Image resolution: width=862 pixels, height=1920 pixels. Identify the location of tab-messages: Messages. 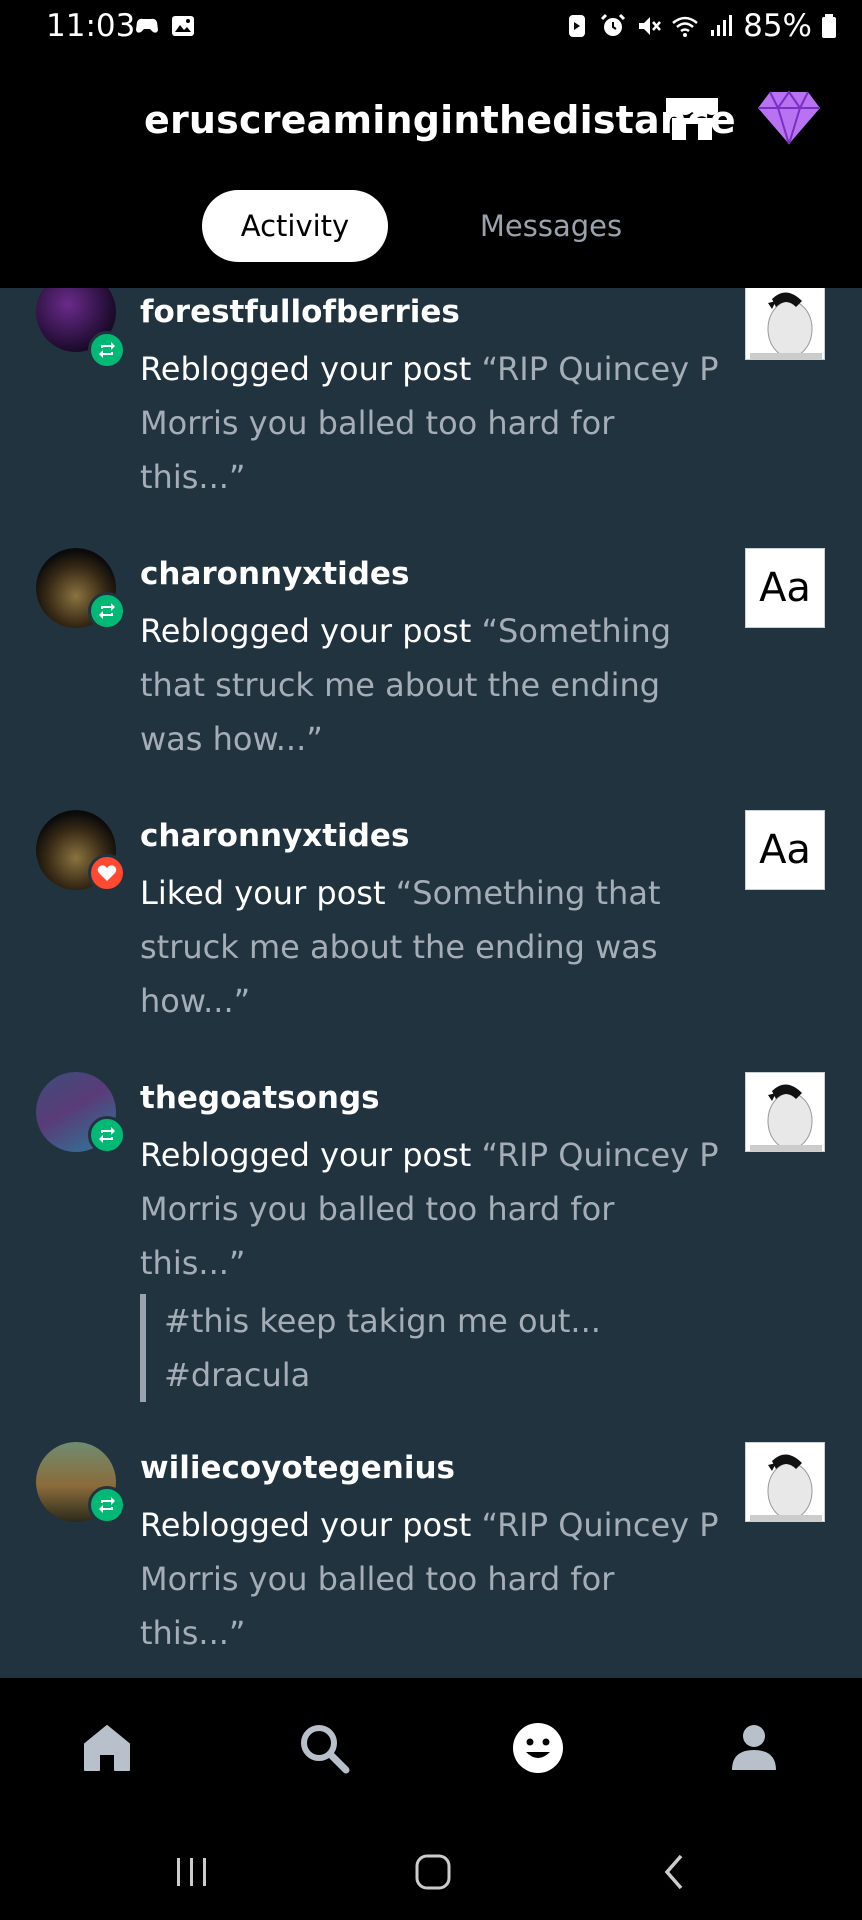
(551, 226).